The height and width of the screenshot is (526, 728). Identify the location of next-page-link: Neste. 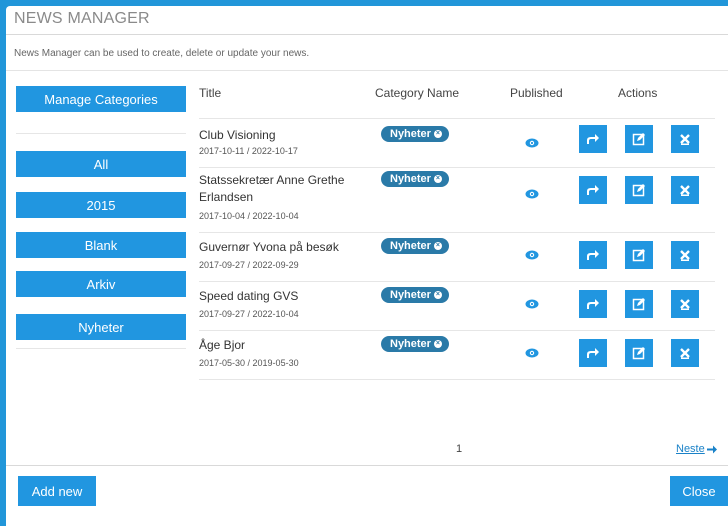
(696, 449).